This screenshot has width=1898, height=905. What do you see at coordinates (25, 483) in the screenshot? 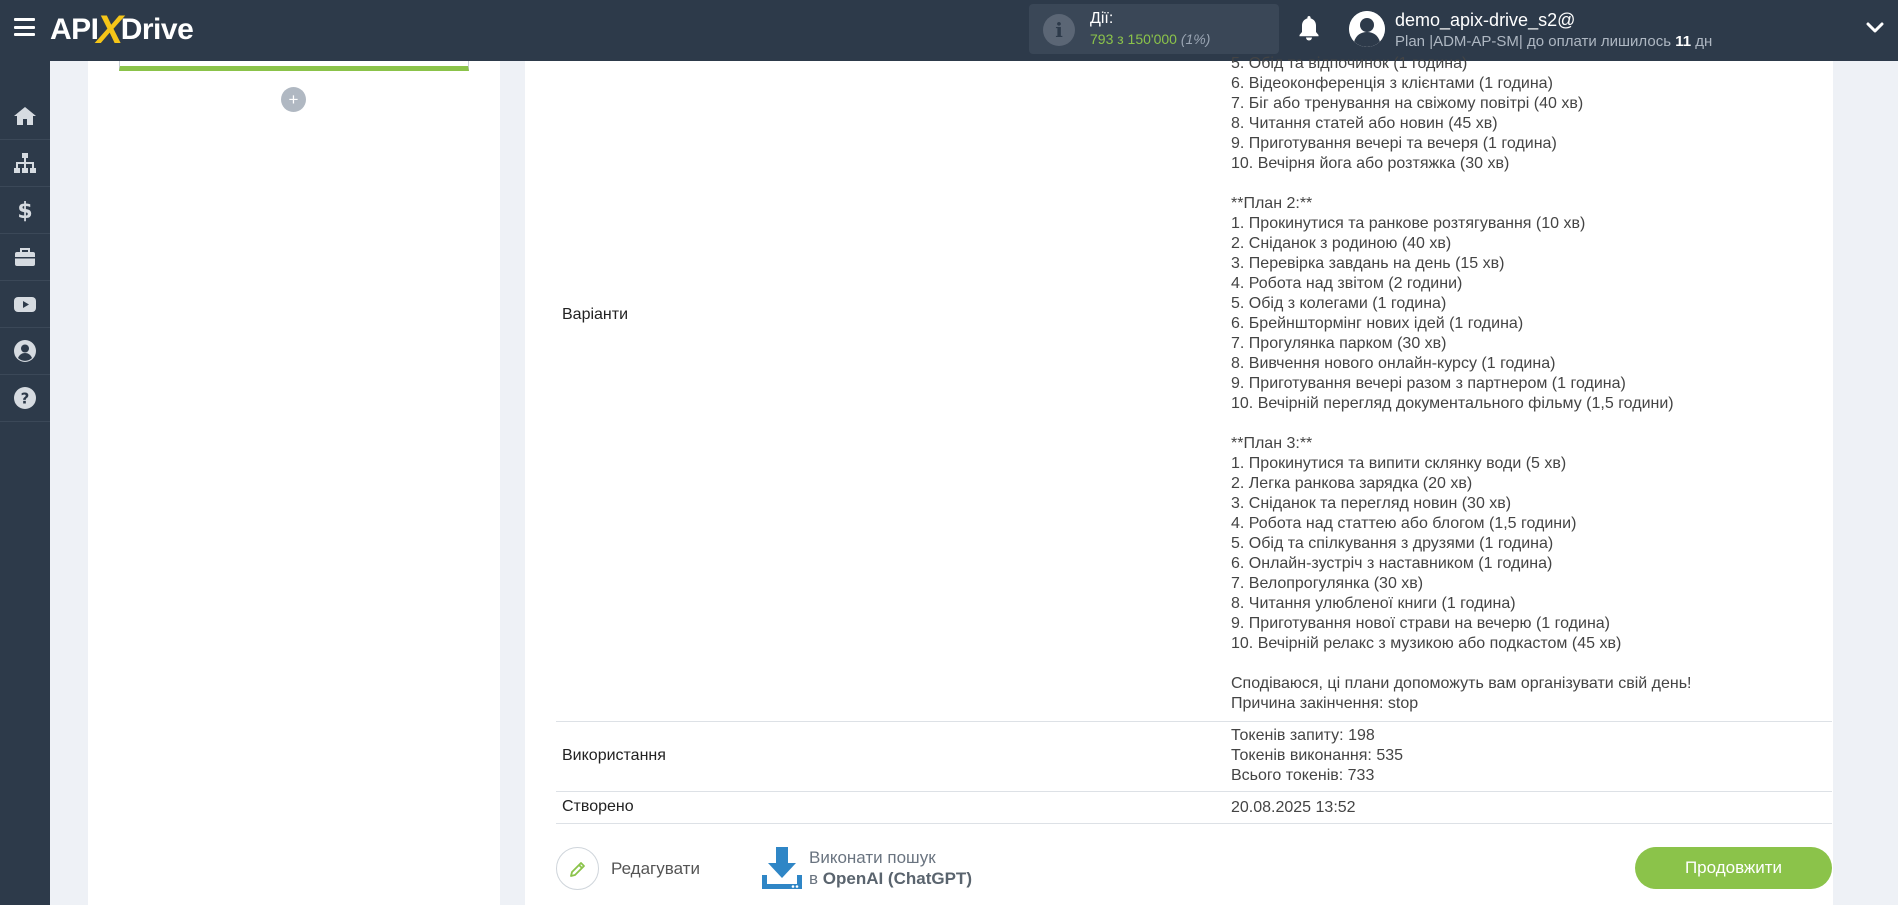
I see `sidebar: $ ?` at bounding box center [25, 483].